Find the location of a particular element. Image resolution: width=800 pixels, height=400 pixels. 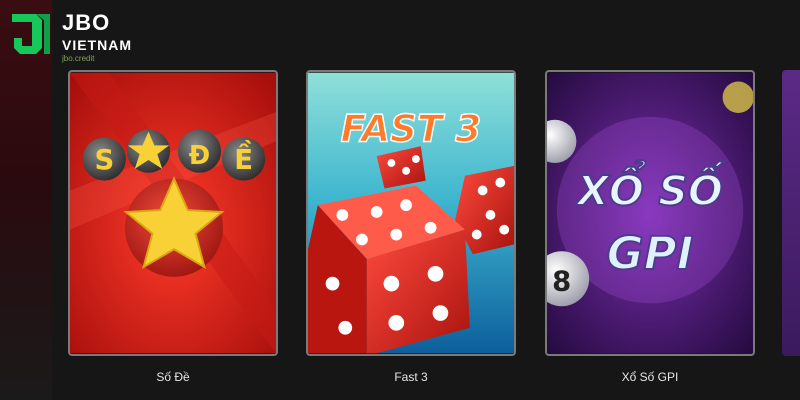

svg-text: XỔ SỐ is located at coordinates (649, 187).